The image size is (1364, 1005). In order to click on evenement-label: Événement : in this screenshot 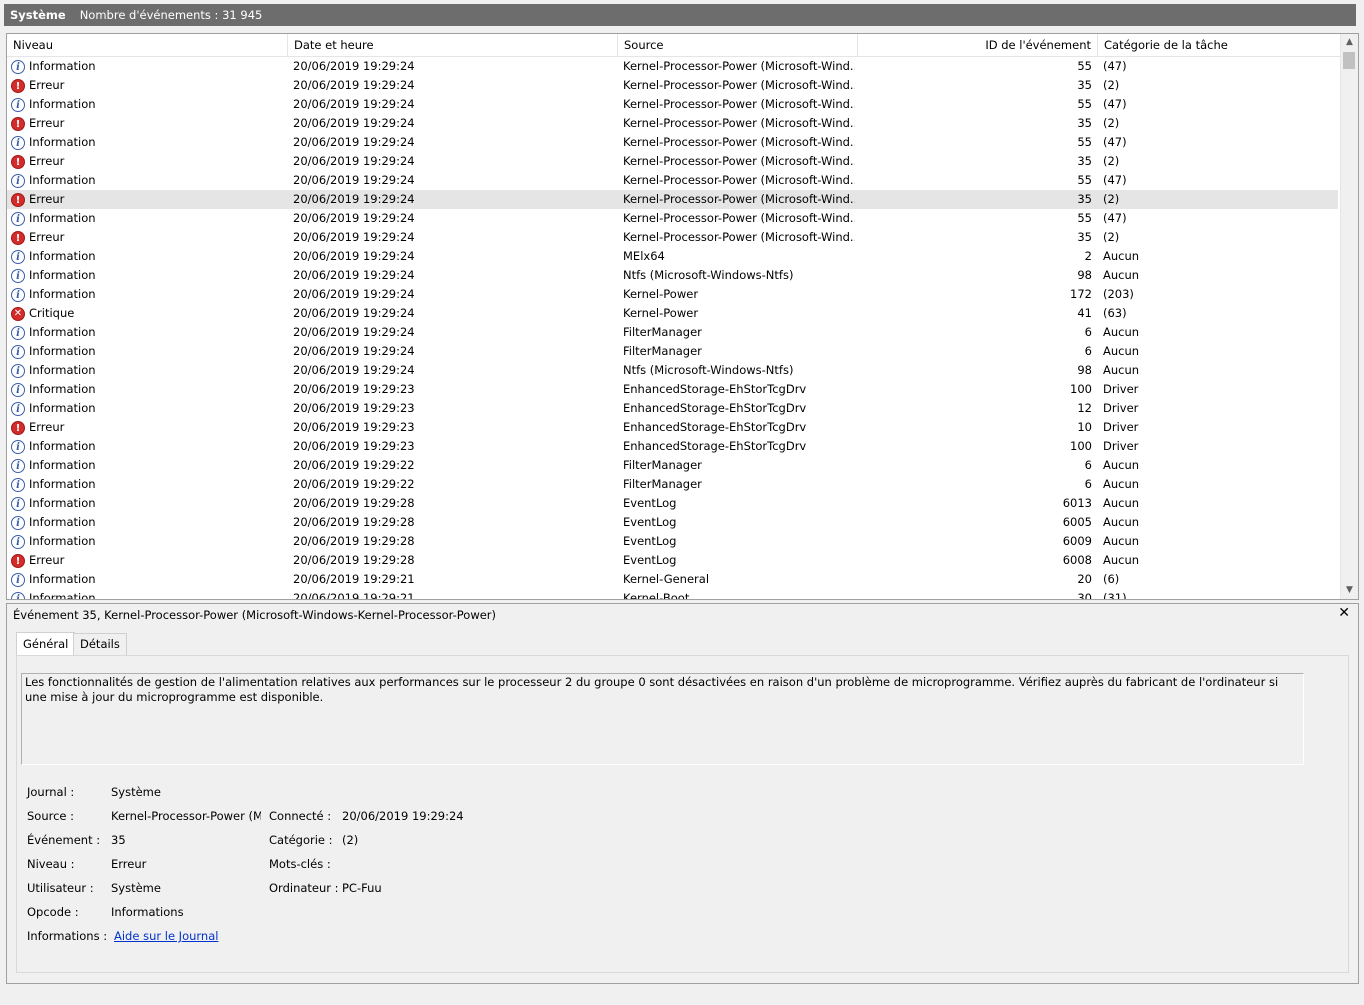, I will do `click(64, 840)`.